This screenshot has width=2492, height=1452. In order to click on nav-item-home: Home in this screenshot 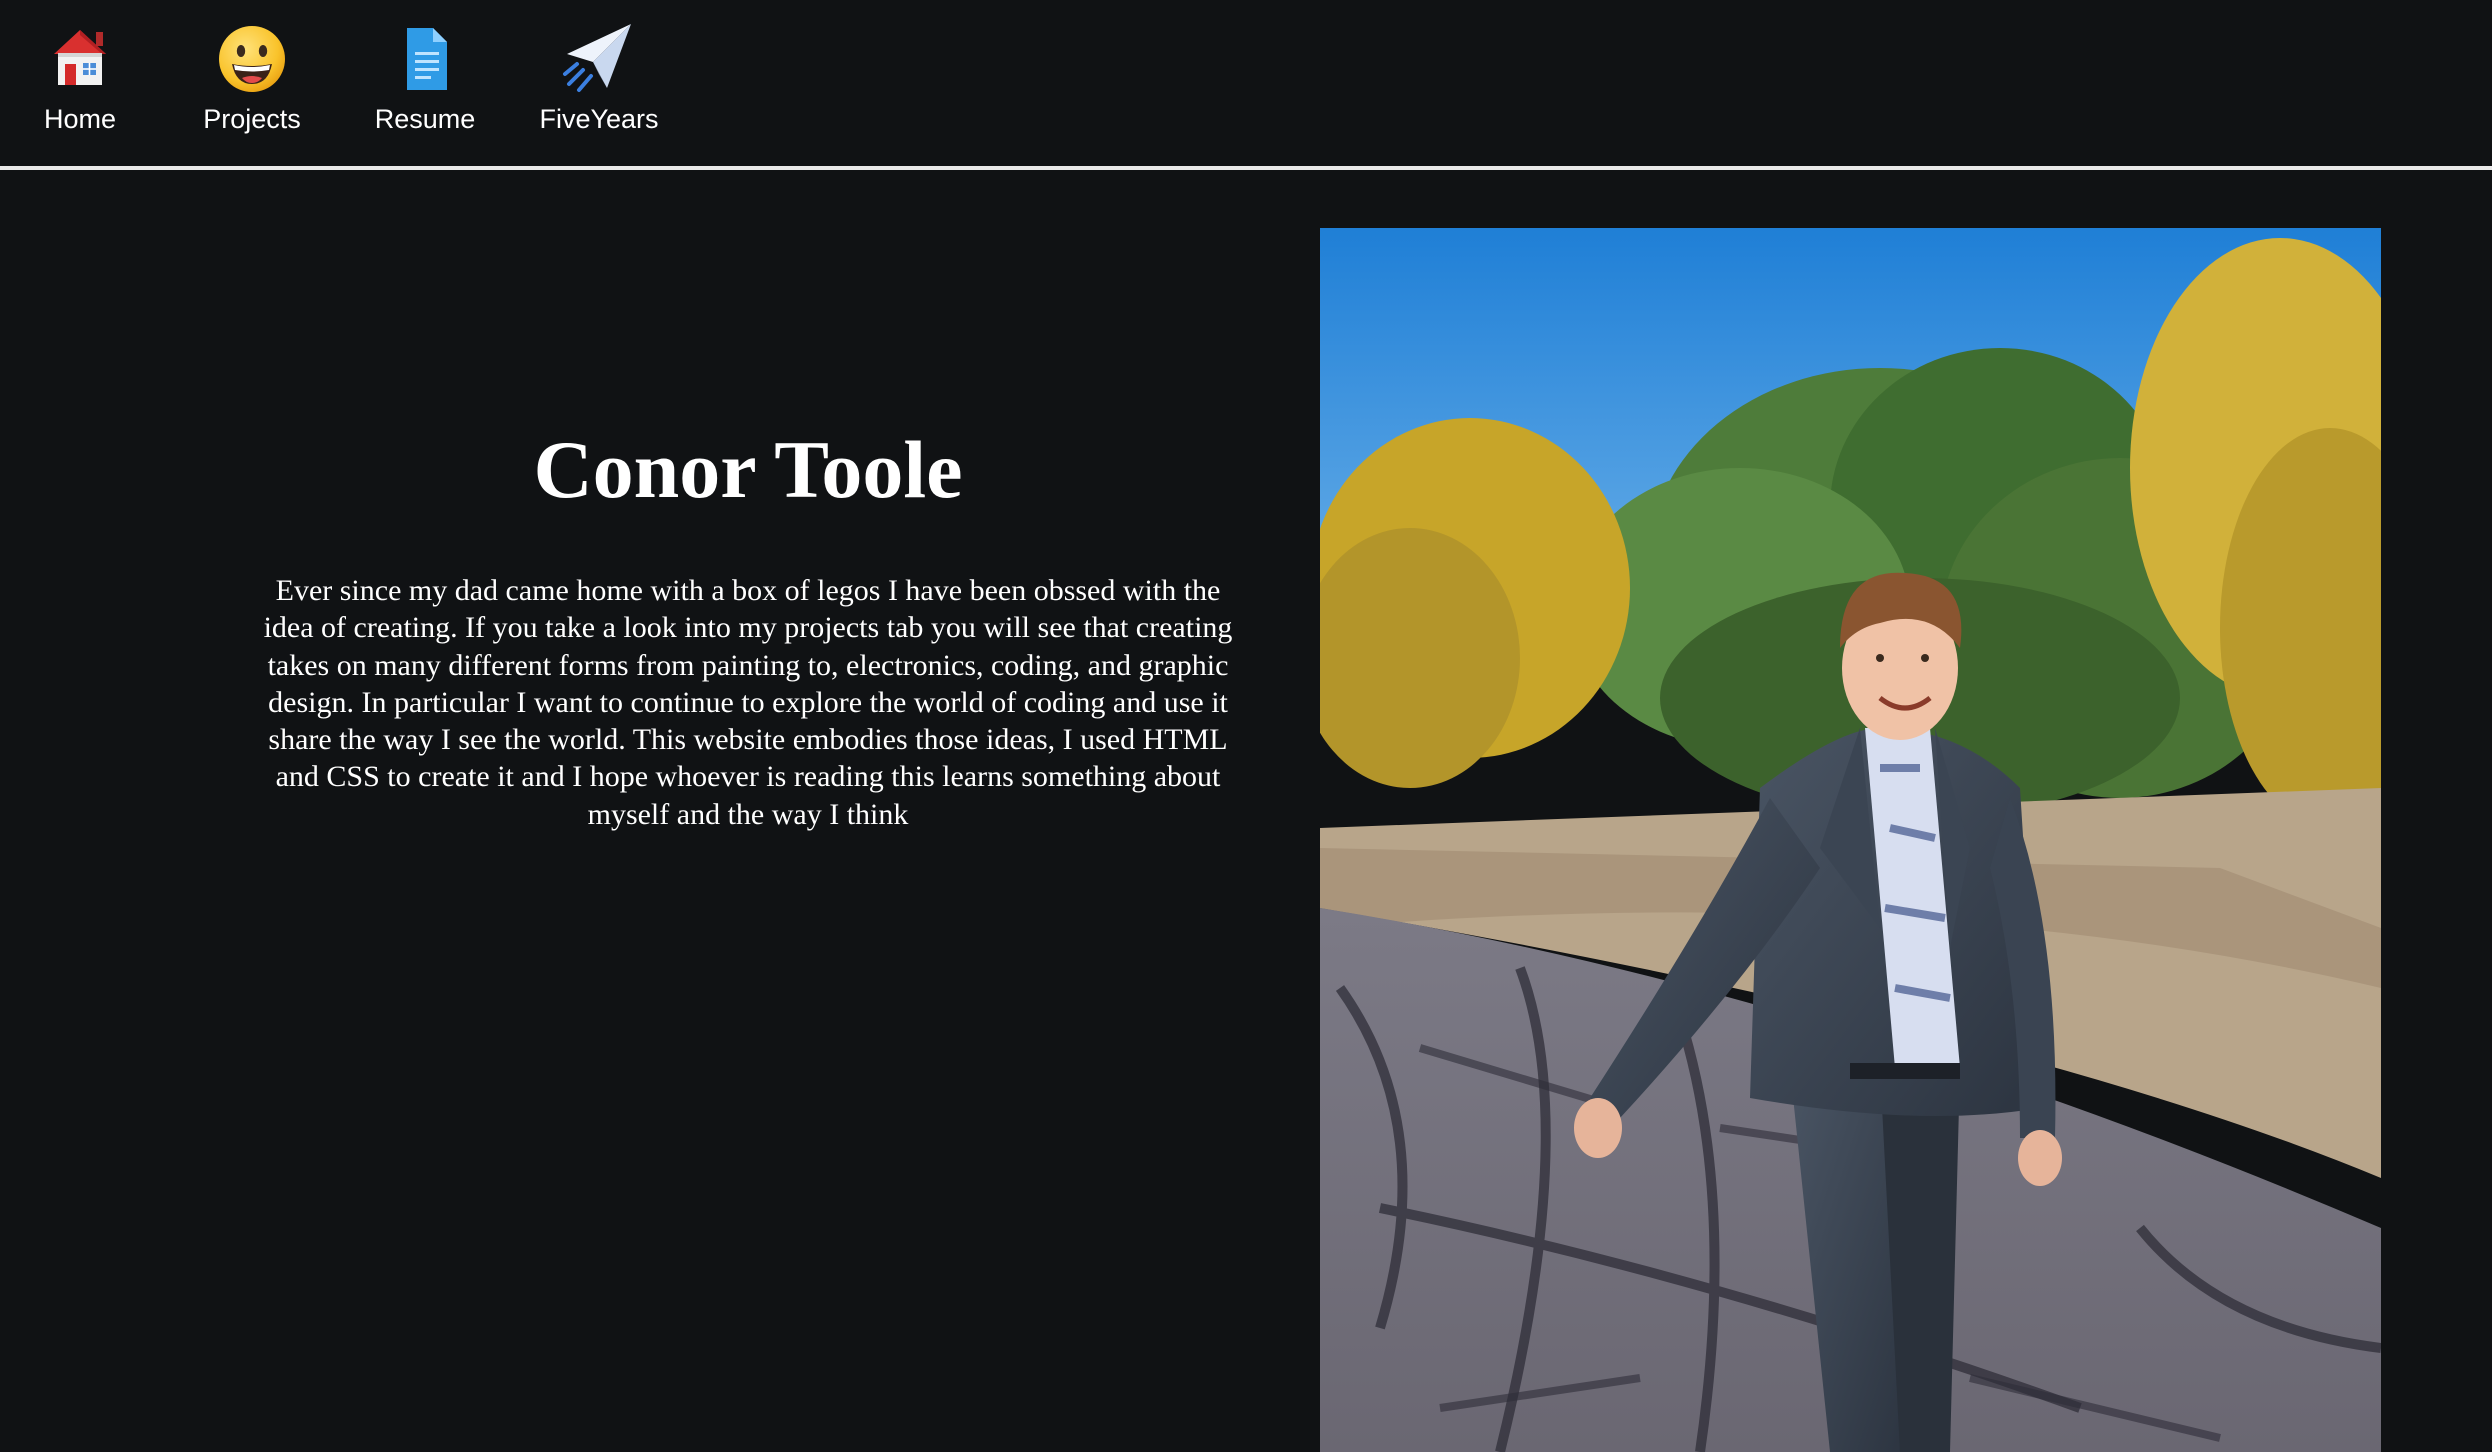, I will do `click(83, 79)`.